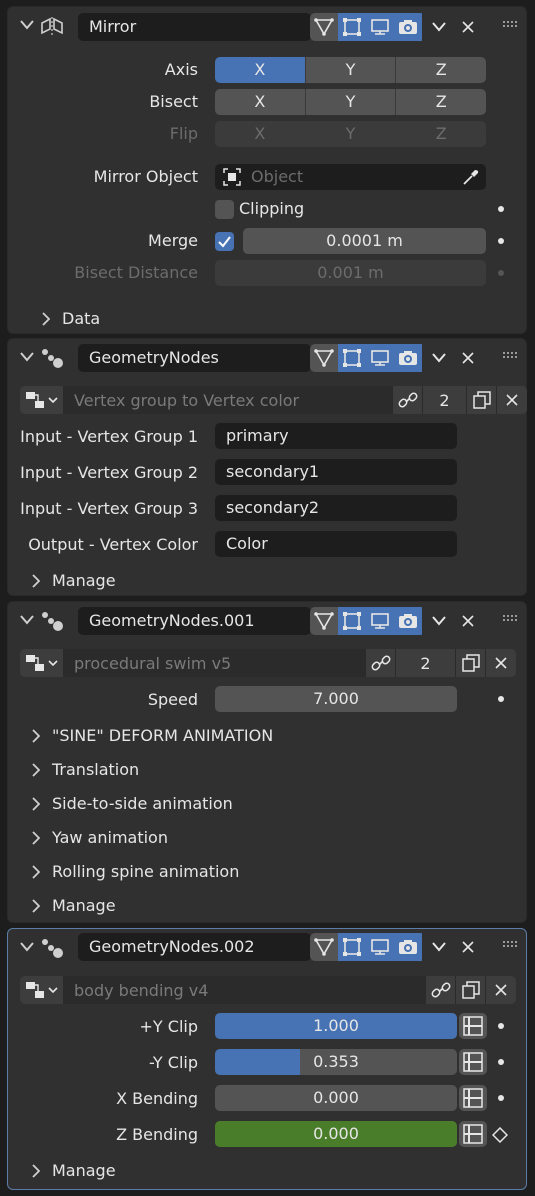 This screenshot has width=535, height=1196. I want to click on input-field: secondary1, so click(336, 472).